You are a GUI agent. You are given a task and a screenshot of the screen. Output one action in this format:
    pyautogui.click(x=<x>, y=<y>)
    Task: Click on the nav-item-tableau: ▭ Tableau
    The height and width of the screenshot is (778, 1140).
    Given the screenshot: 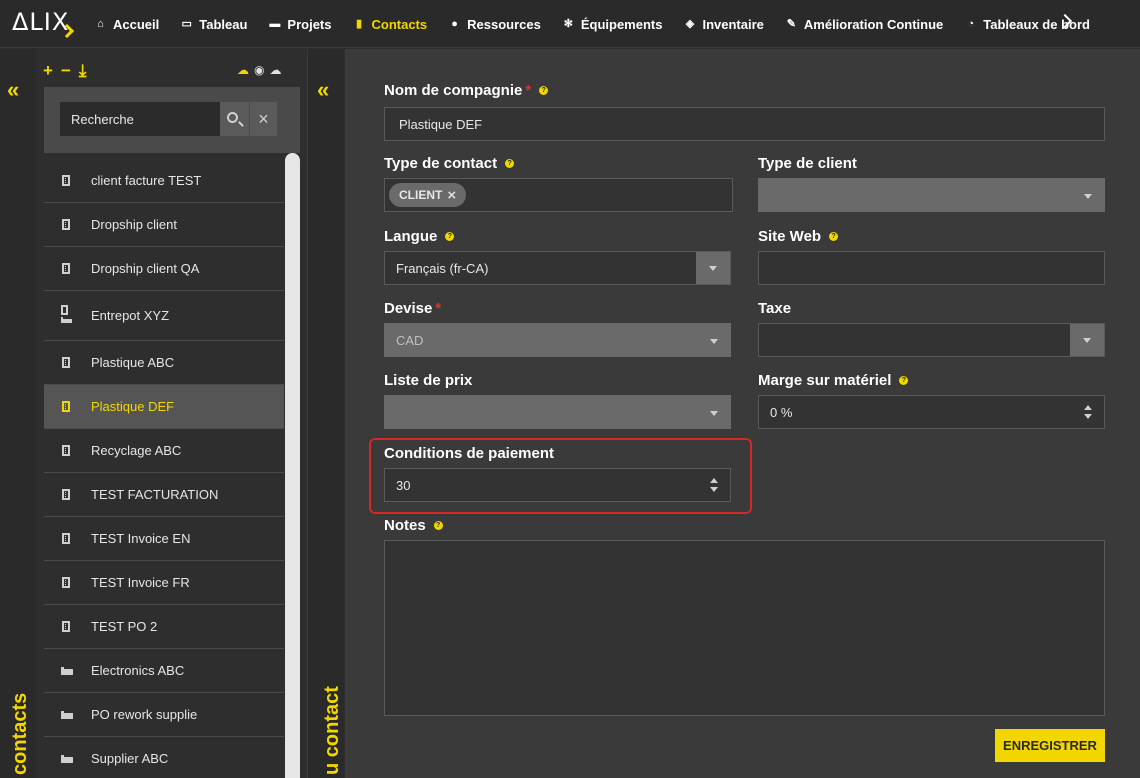 What is the action you would take?
    pyautogui.click(x=214, y=24)
    